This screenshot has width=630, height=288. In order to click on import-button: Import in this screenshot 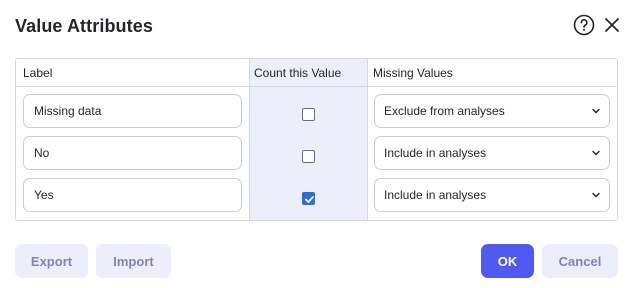, I will do `click(133, 261)`.